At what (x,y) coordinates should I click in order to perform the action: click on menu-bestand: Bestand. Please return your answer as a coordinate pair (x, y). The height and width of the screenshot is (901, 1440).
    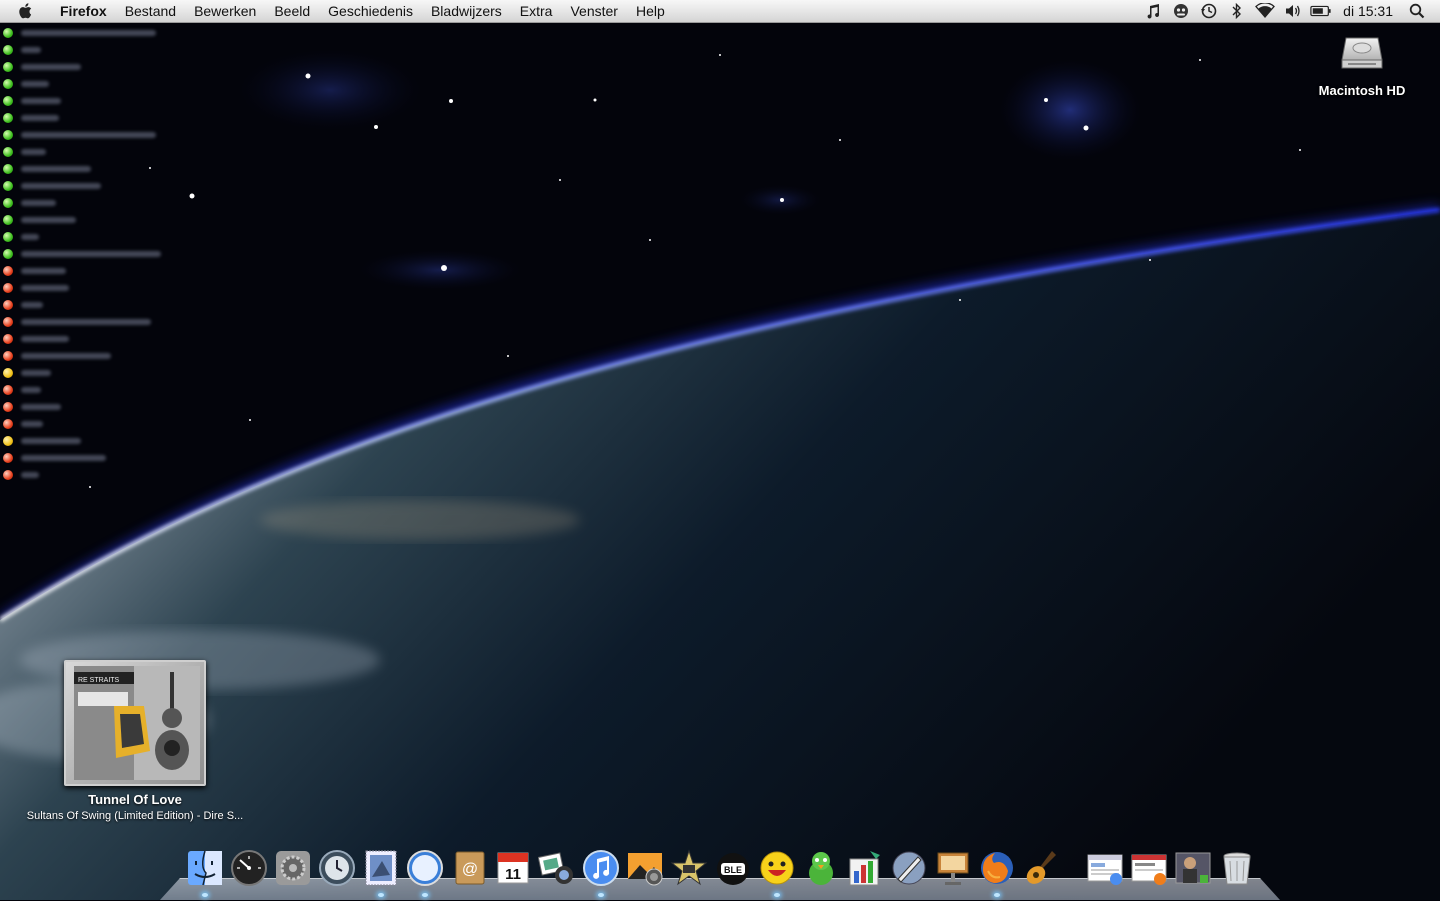
    Looking at the image, I should click on (150, 11).